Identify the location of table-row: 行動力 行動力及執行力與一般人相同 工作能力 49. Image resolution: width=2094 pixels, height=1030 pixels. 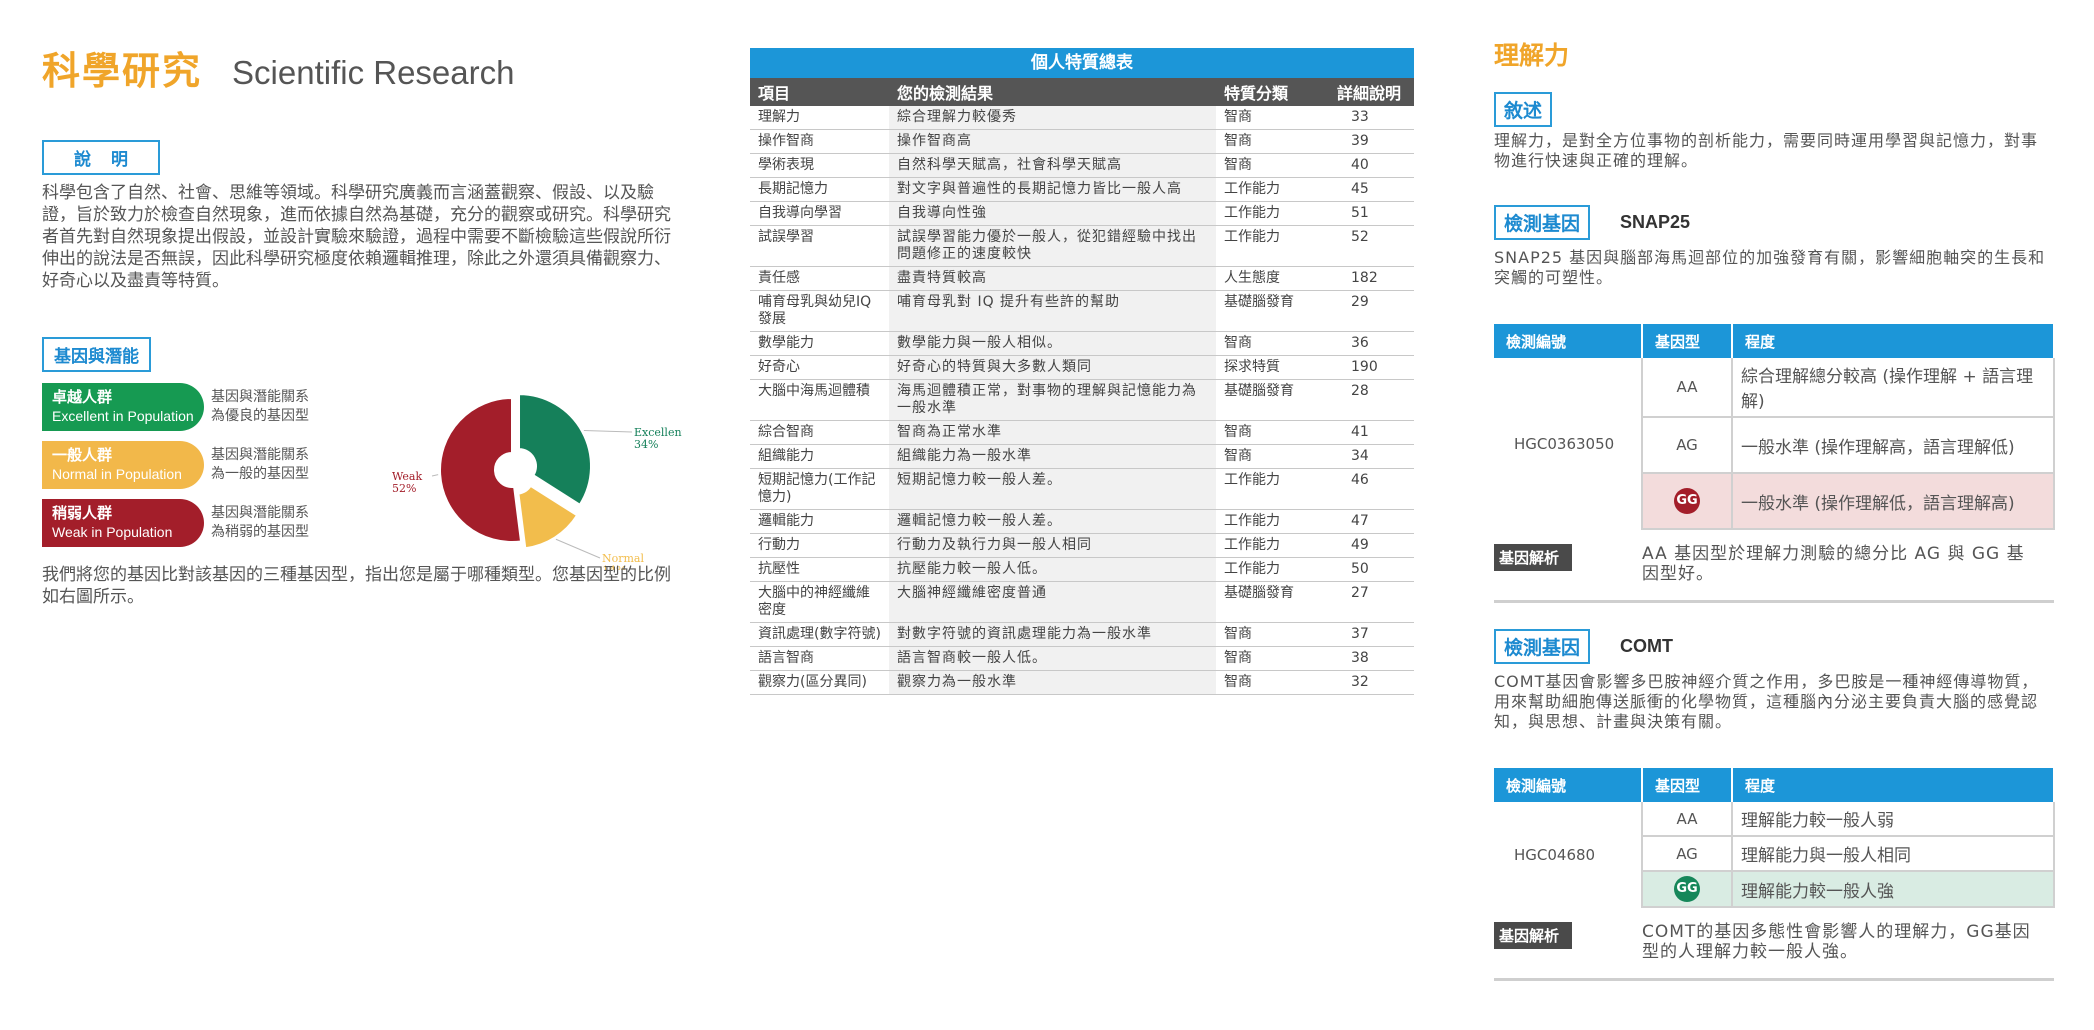
(1082, 545).